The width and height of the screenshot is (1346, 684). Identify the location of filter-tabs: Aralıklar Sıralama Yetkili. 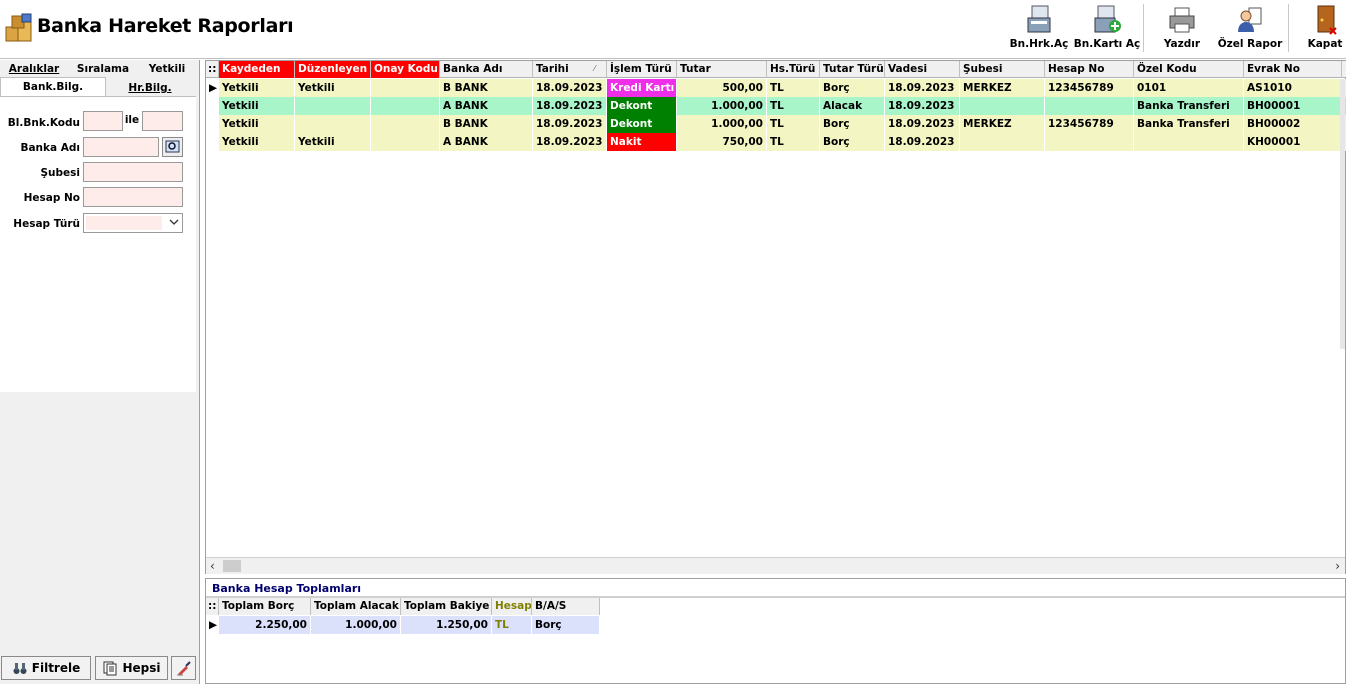
(98, 68).